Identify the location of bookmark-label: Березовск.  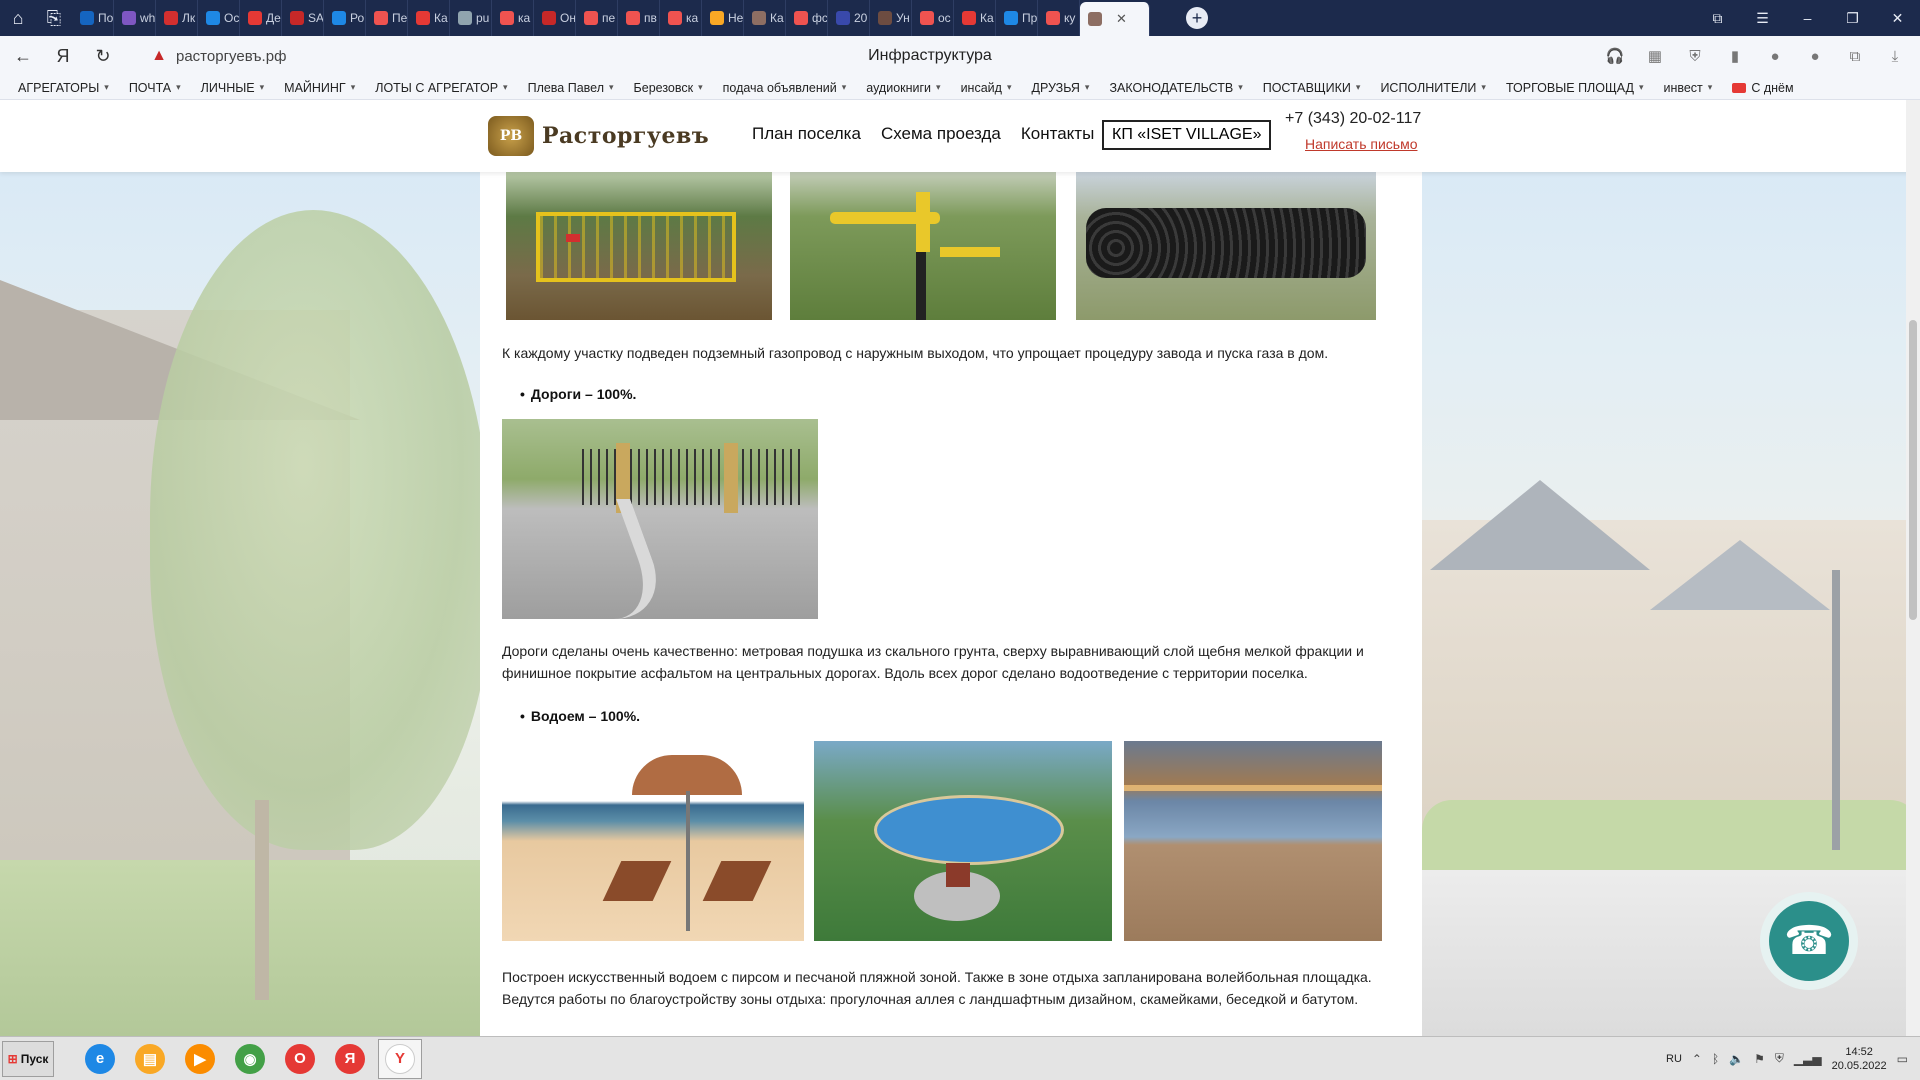
(663, 87).